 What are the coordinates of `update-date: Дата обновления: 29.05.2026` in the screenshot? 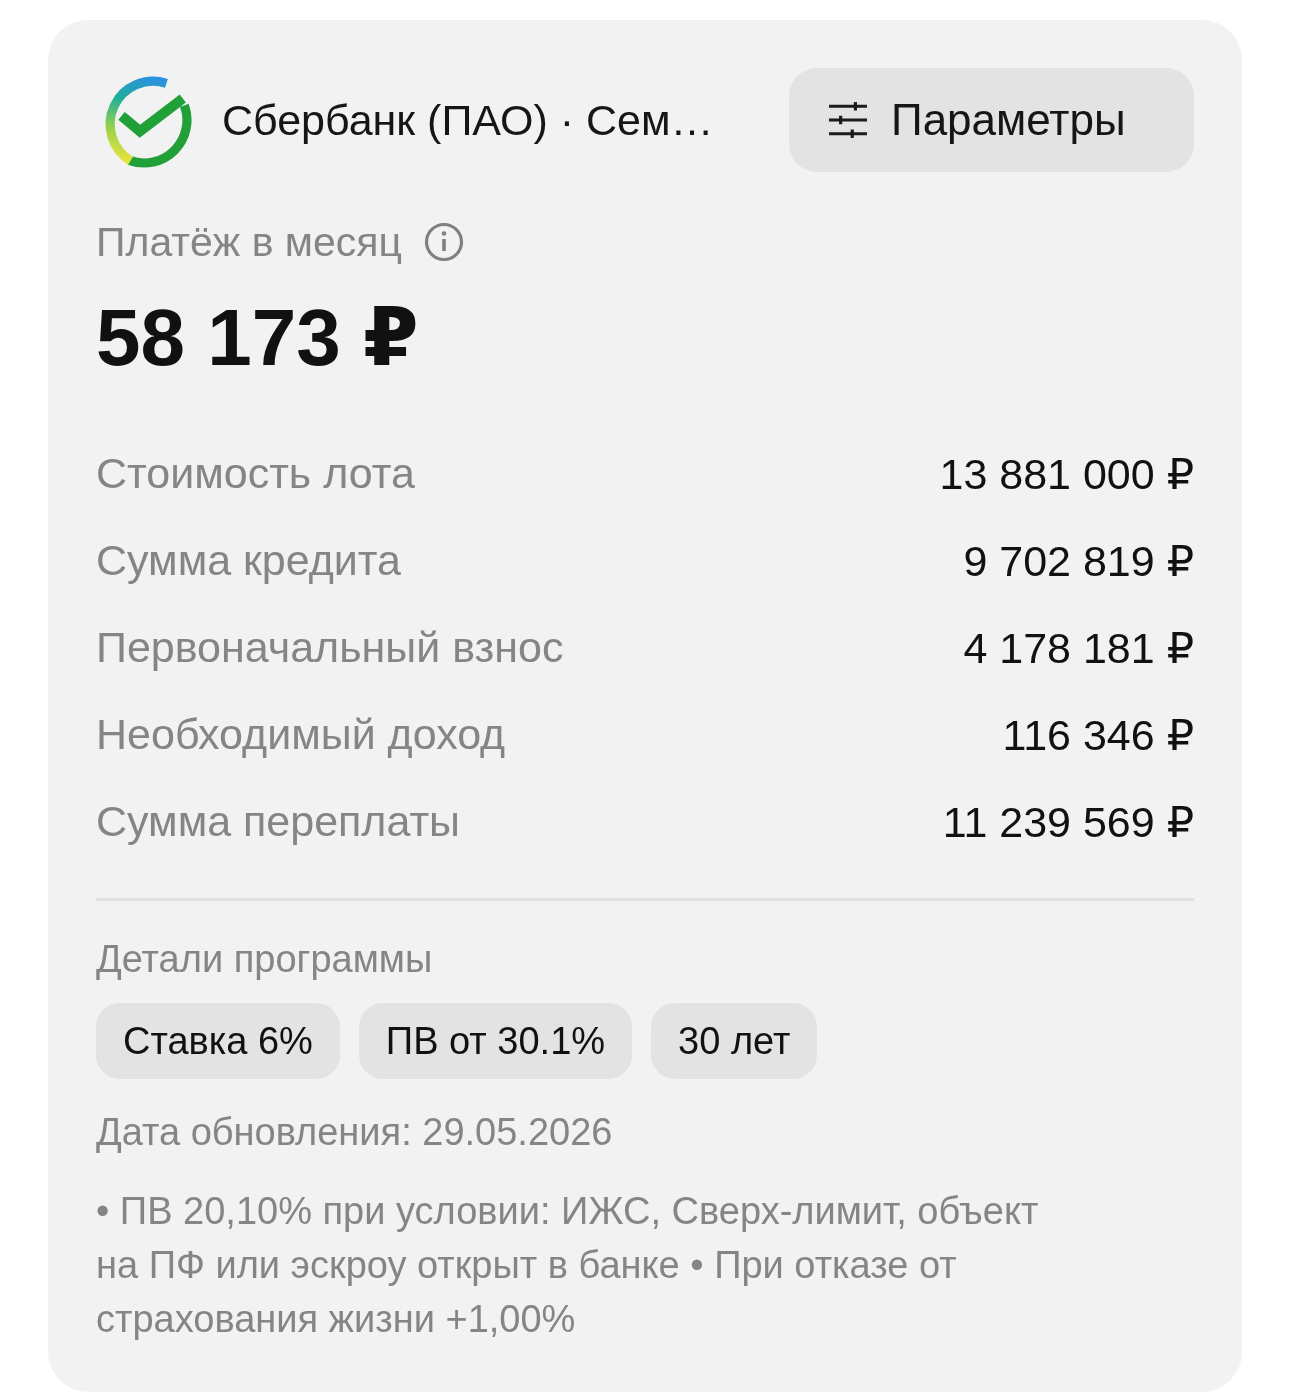 It's located at (355, 1132).